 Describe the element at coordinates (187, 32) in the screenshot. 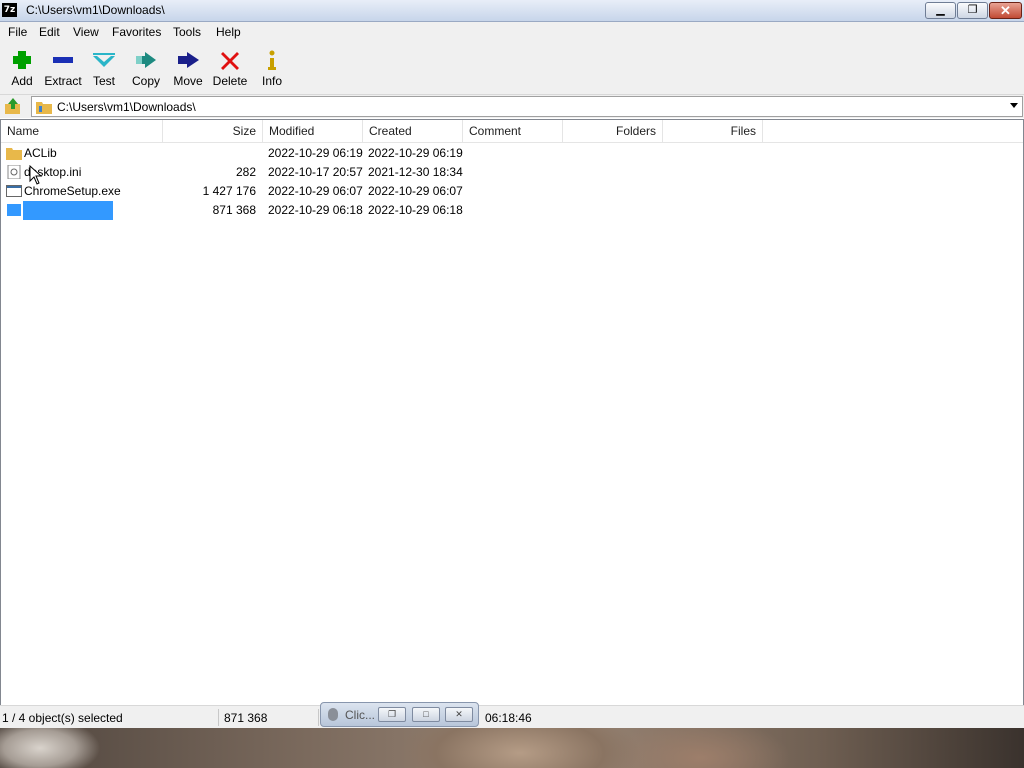

I see `menu-tools: Tools` at that location.